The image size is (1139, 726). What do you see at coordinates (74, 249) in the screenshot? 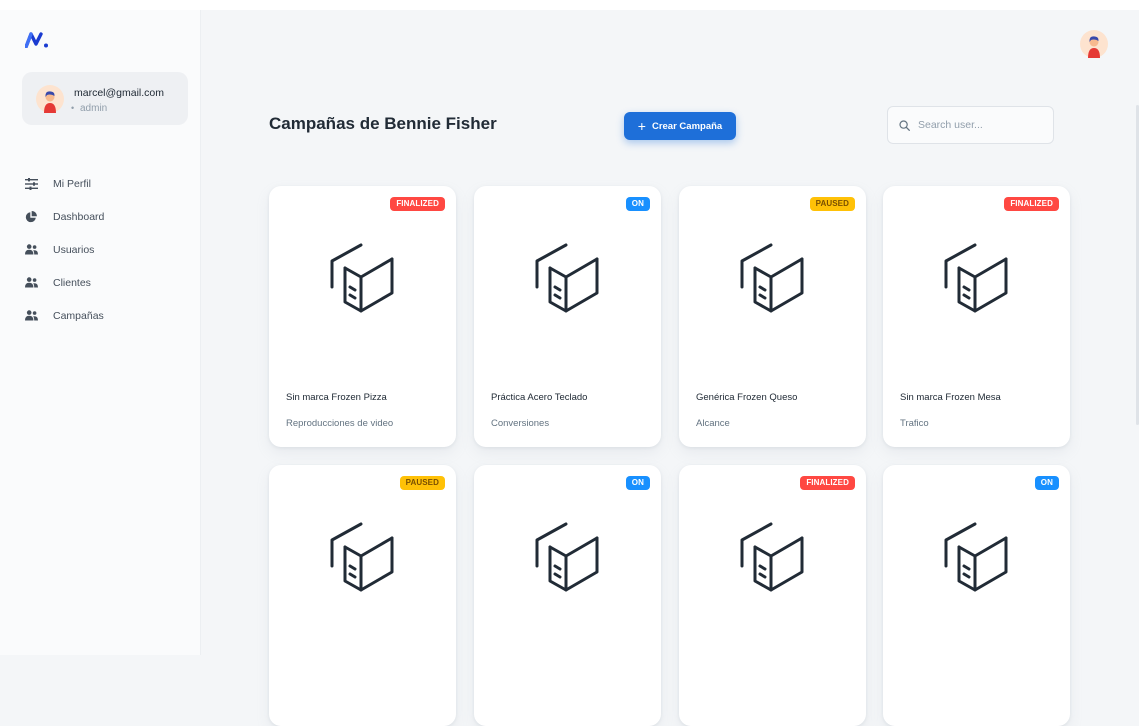
I see `sidebar-item-label: Usuarios` at bounding box center [74, 249].